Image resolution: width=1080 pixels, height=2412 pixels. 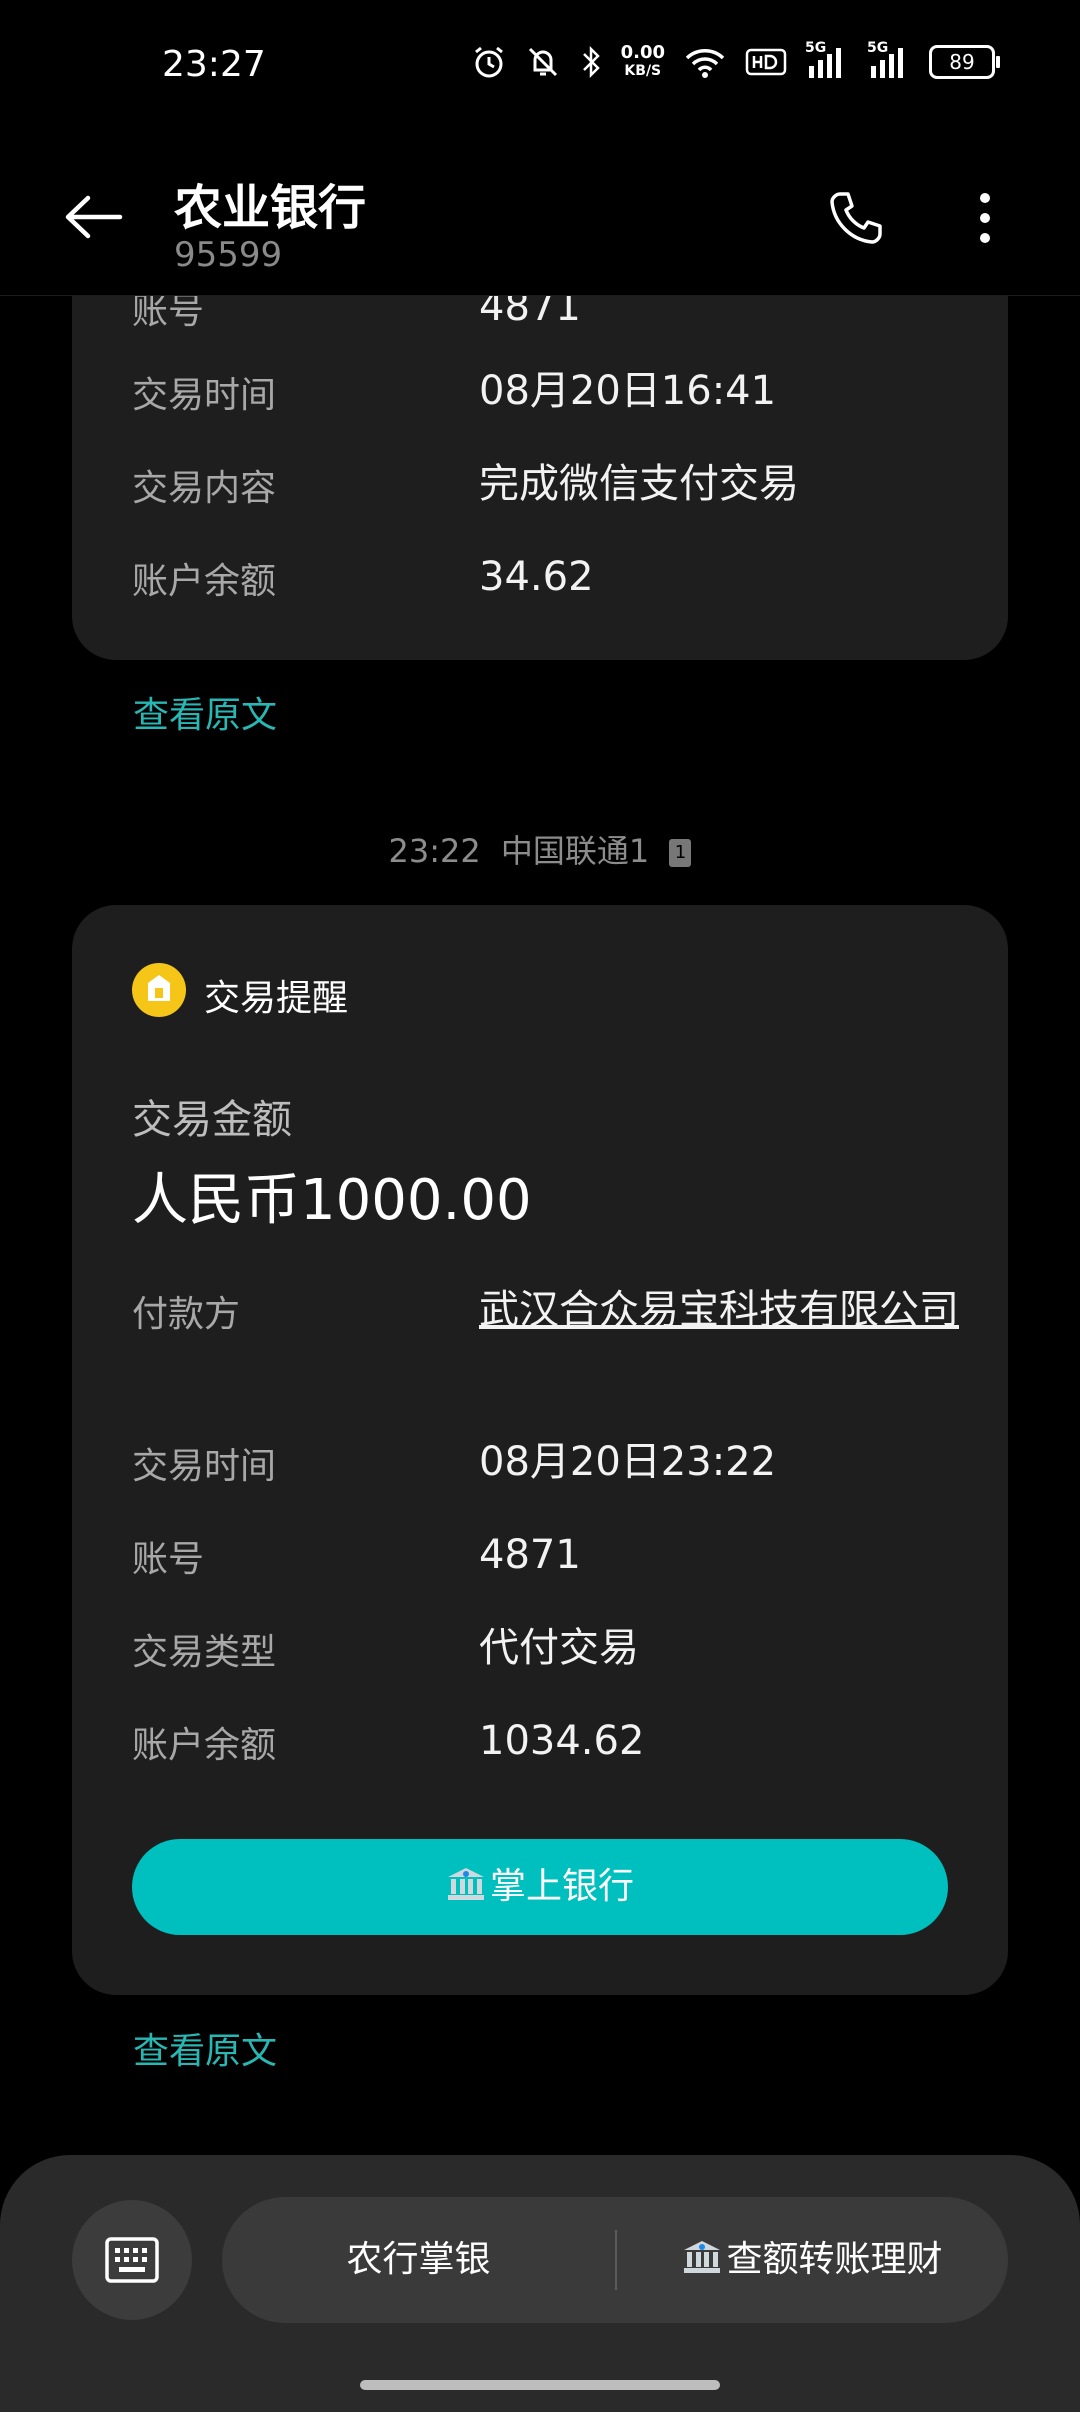 I want to click on signal-1-tag: 5G, so click(x=816, y=48).